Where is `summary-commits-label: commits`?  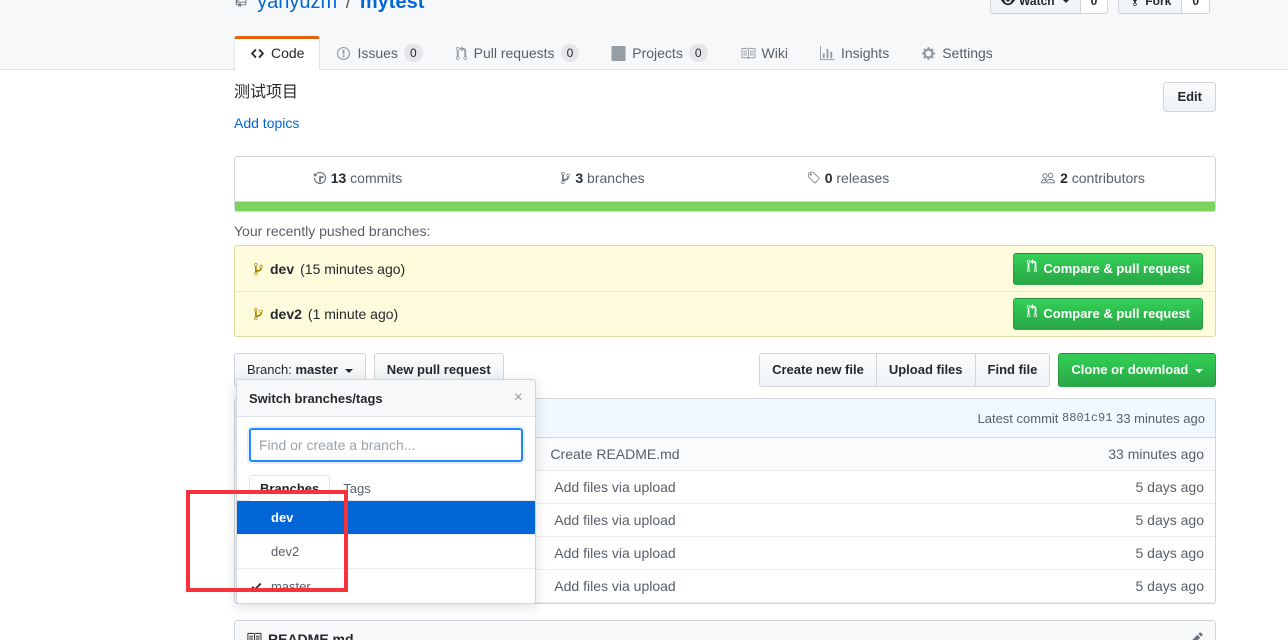 summary-commits-label: commits is located at coordinates (376, 178).